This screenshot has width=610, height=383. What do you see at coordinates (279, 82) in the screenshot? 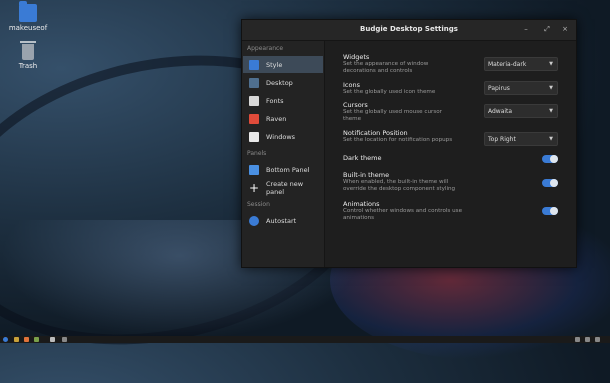
I see `sidebar-item-label: Desktop` at bounding box center [279, 82].